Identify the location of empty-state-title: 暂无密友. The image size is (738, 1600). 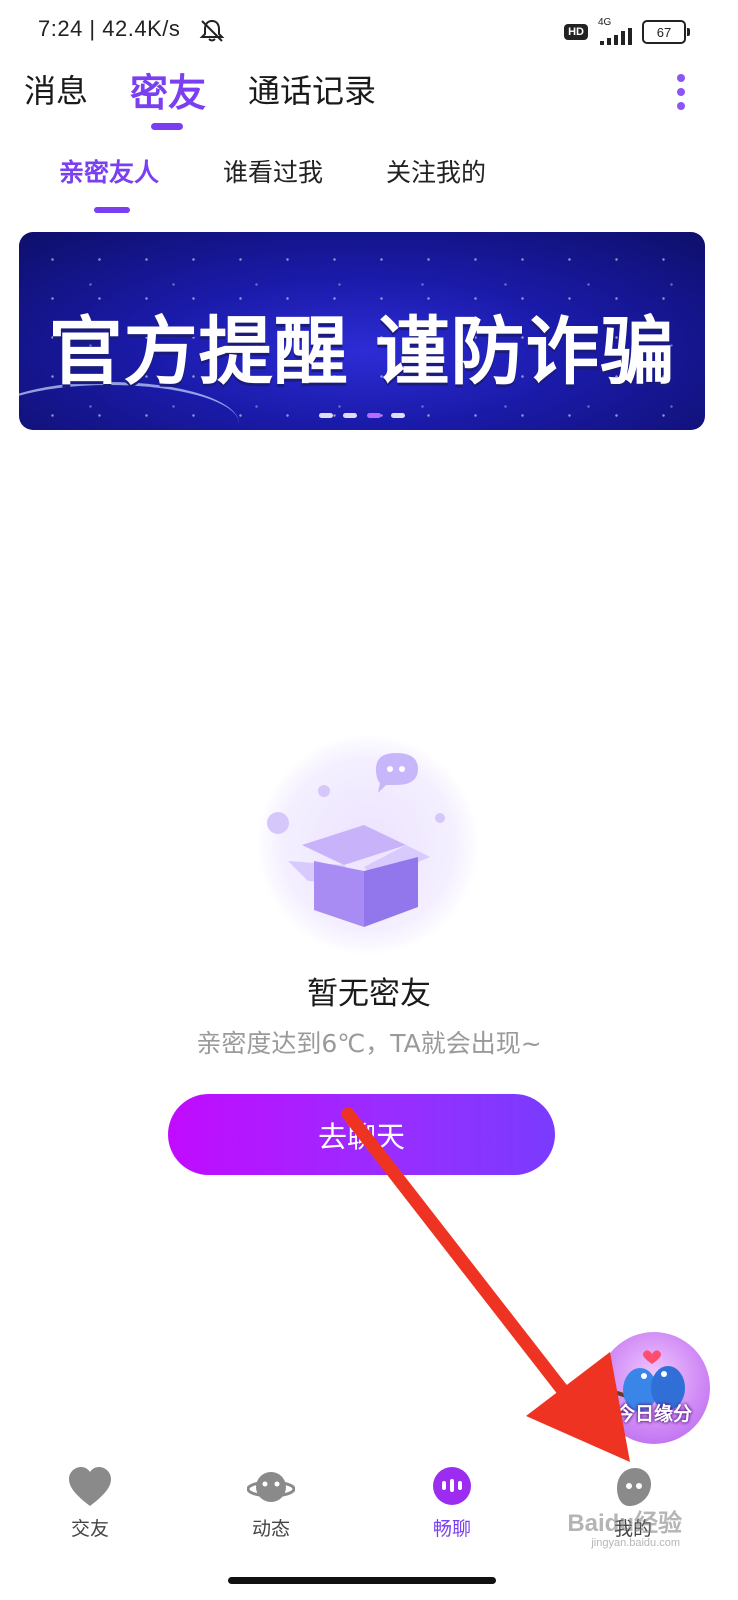
(369, 994).